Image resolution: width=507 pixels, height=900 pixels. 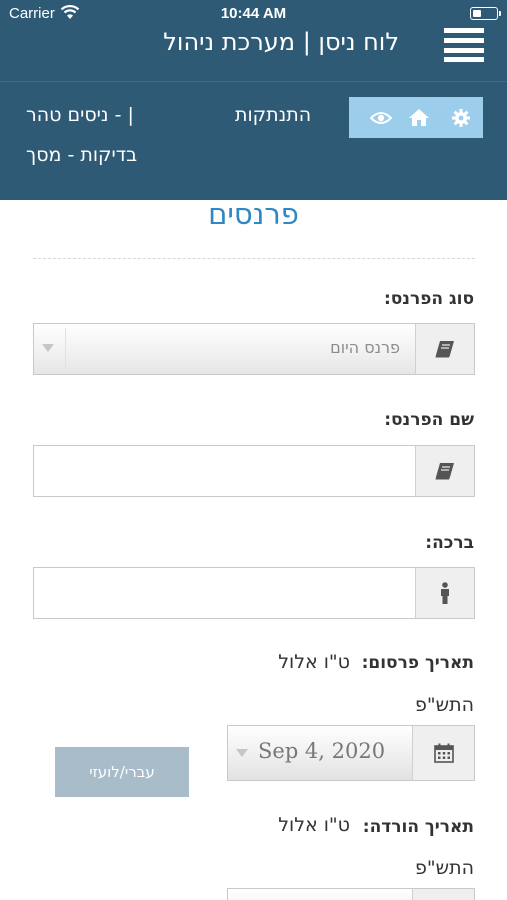 I want to click on status-time: 10:44 AM, so click(x=253, y=13).